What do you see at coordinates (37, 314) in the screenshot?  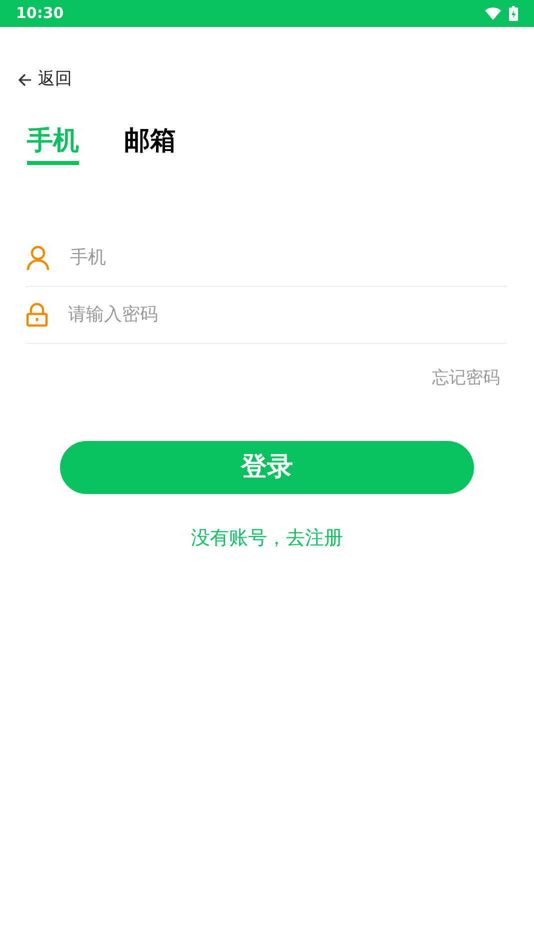 I see `lock-icon` at bounding box center [37, 314].